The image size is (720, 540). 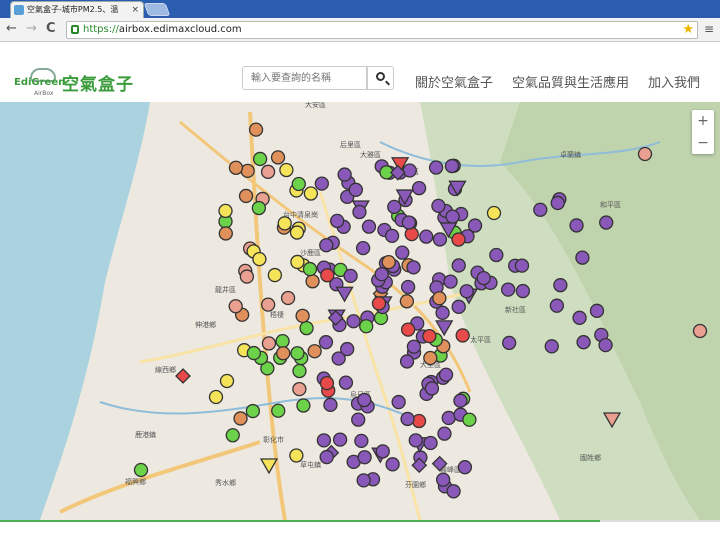 I want to click on zoom-out-button: −, so click(x=703, y=143).